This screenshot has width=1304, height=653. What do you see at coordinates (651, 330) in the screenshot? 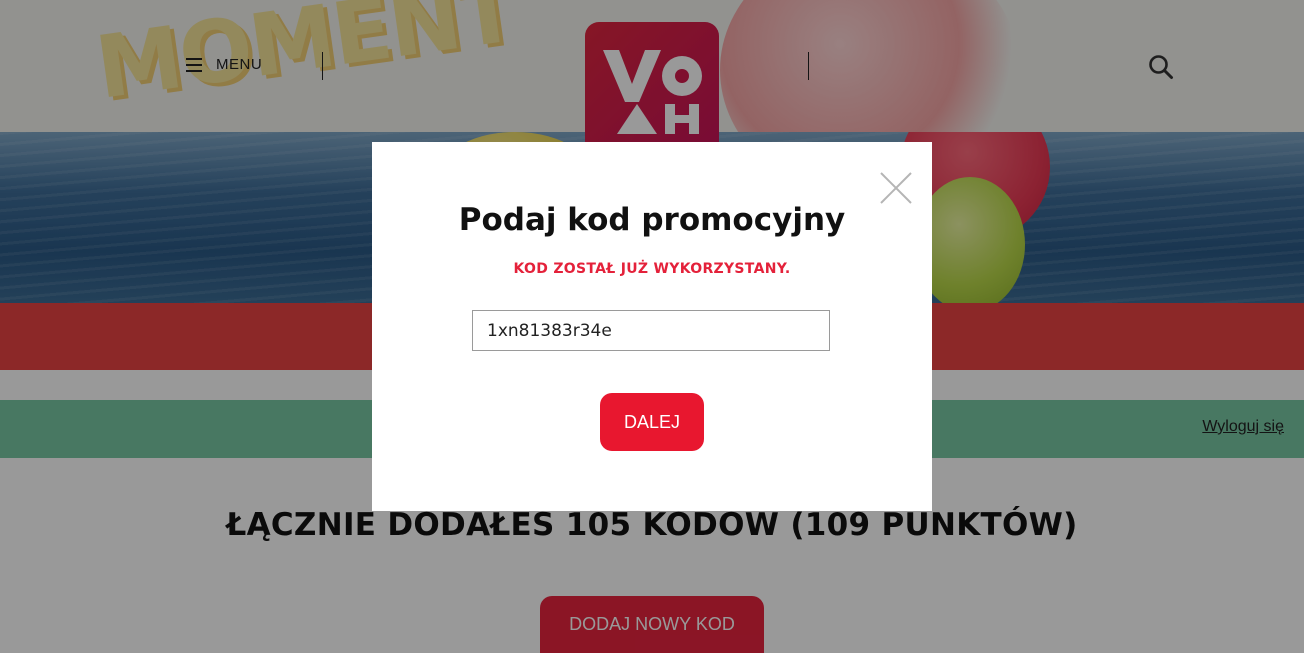
I see `promo-code-input` at bounding box center [651, 330].